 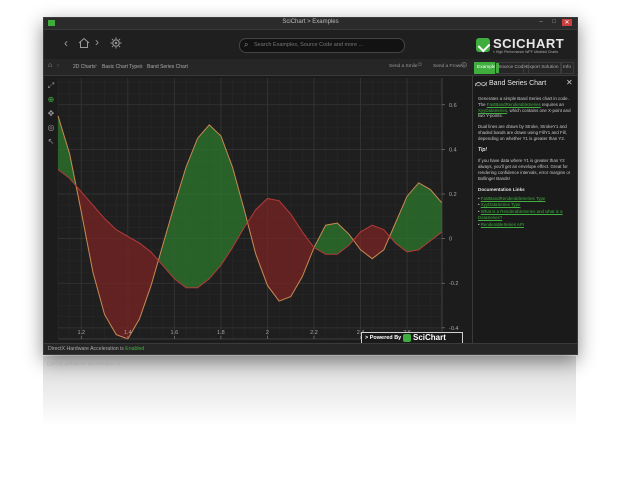 I want to click on home-icon, so click(x=84, y=44).